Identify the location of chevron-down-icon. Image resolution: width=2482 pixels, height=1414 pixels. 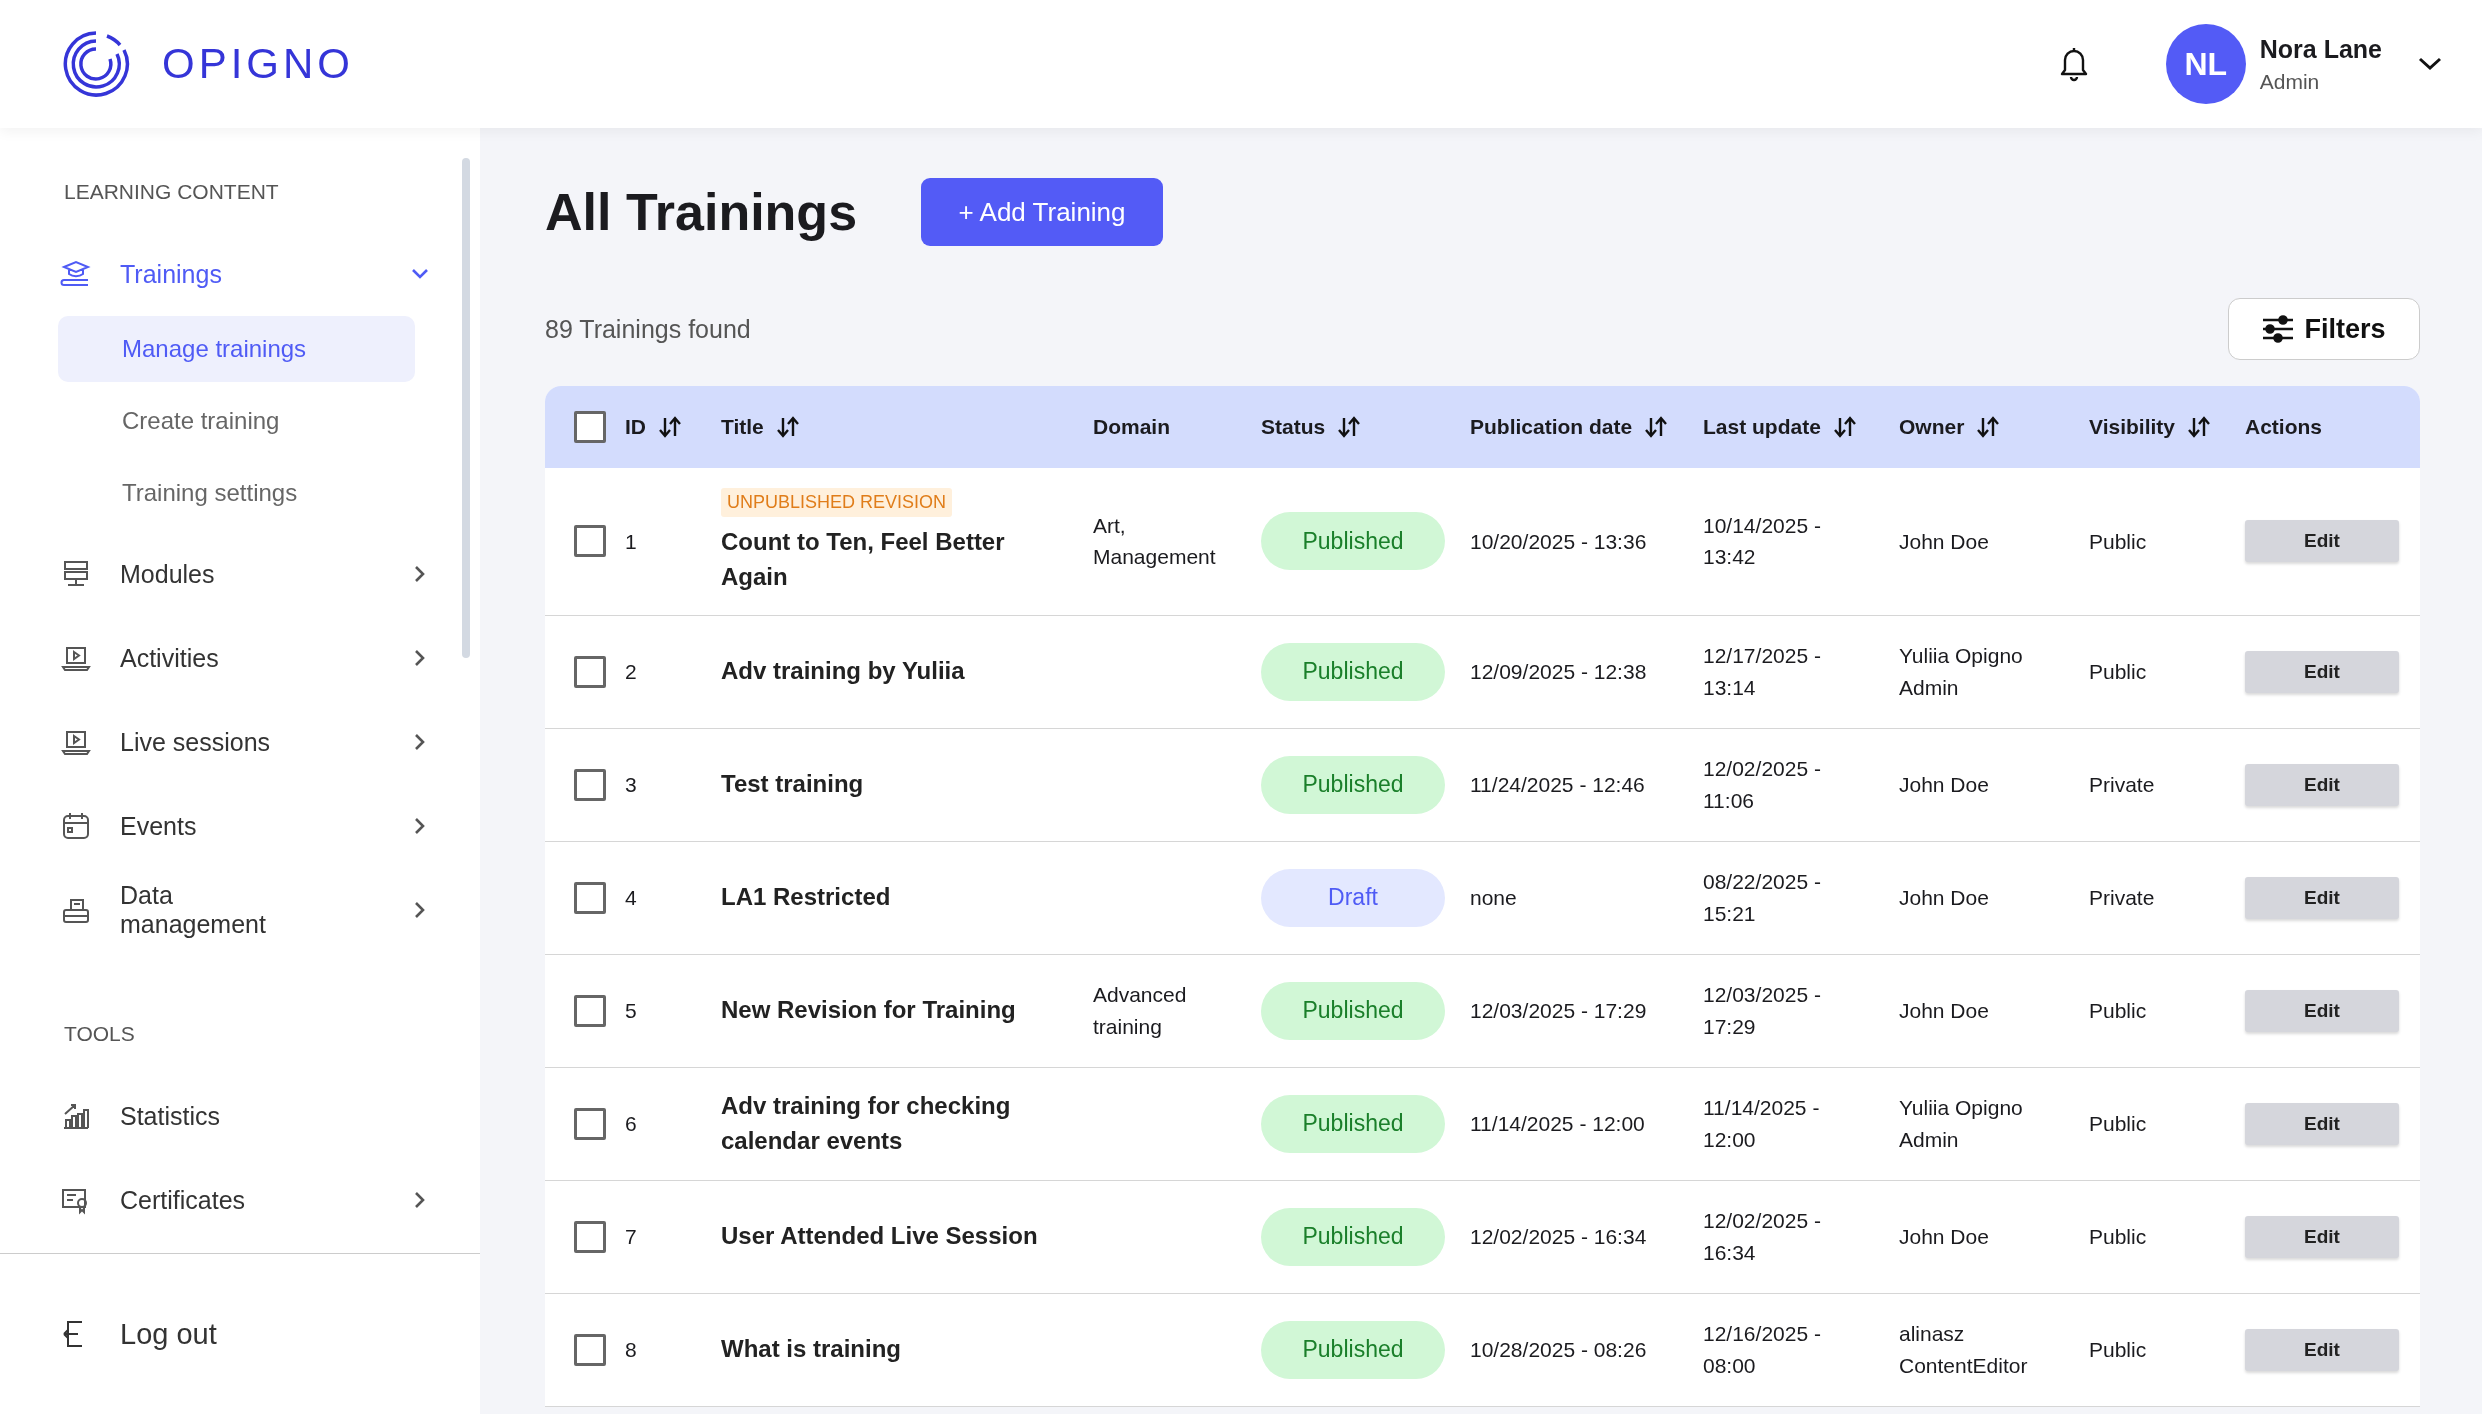
(2430, 64).